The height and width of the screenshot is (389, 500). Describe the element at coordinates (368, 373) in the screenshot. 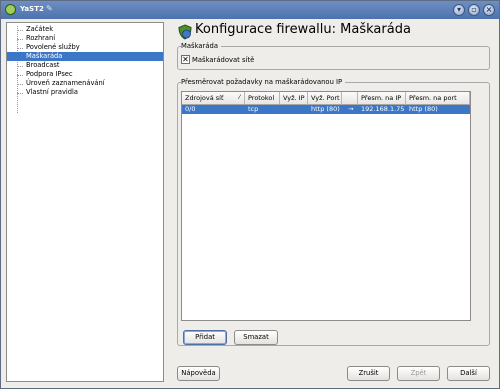

I see `cancel-button: Zrušit` at that location.